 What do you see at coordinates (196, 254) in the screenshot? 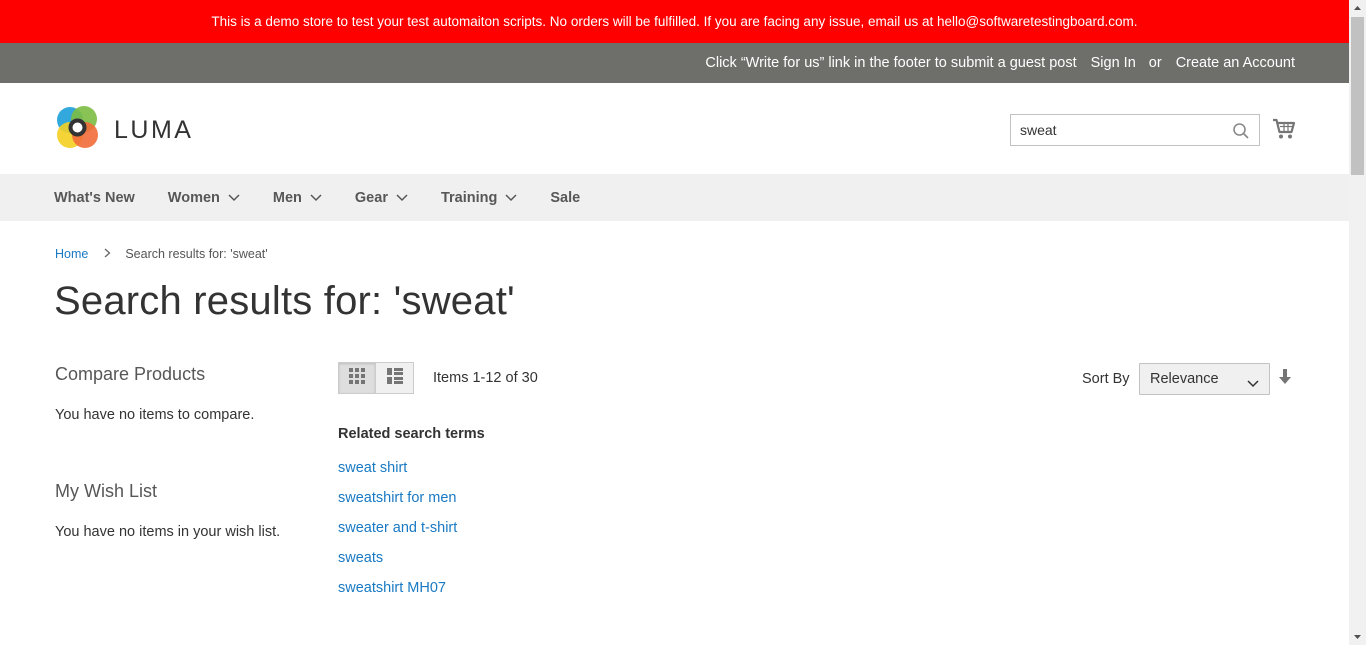
I see `breadcrumb-current: Search results for: 'sweat'` at bounding box center [196, 254].